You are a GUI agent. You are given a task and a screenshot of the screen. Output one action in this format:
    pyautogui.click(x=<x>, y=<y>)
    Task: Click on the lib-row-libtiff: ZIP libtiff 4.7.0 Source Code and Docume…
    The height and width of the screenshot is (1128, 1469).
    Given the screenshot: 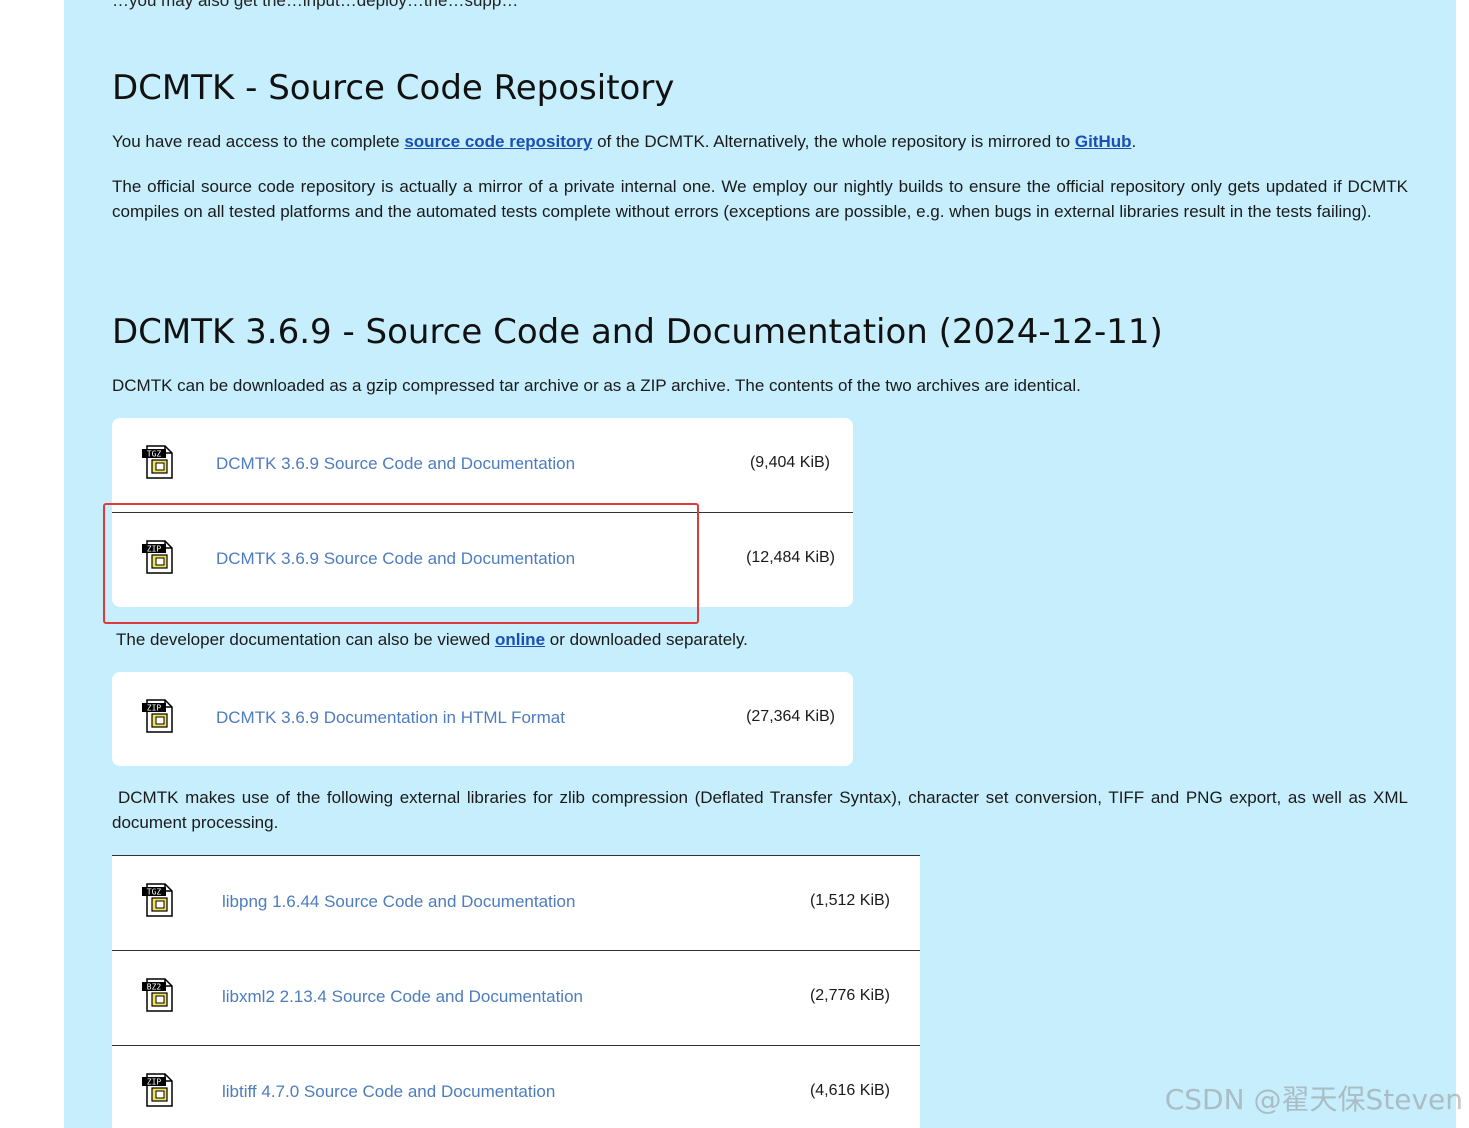 What is the action you would take?
    pyautogui.click(x=516, y=1087)
    